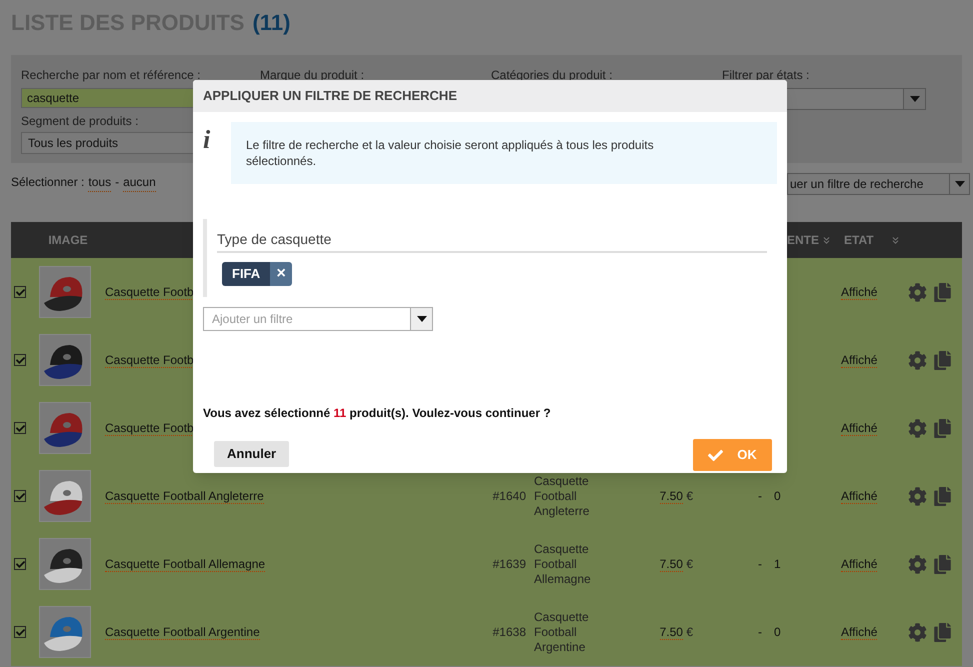 Image resolution: width=973 pixels, height=667 pixels. What do you see at coordinates (872, 240) in the screenshot?
I see `column-header: ETAT` at bounding box center [872, 240].